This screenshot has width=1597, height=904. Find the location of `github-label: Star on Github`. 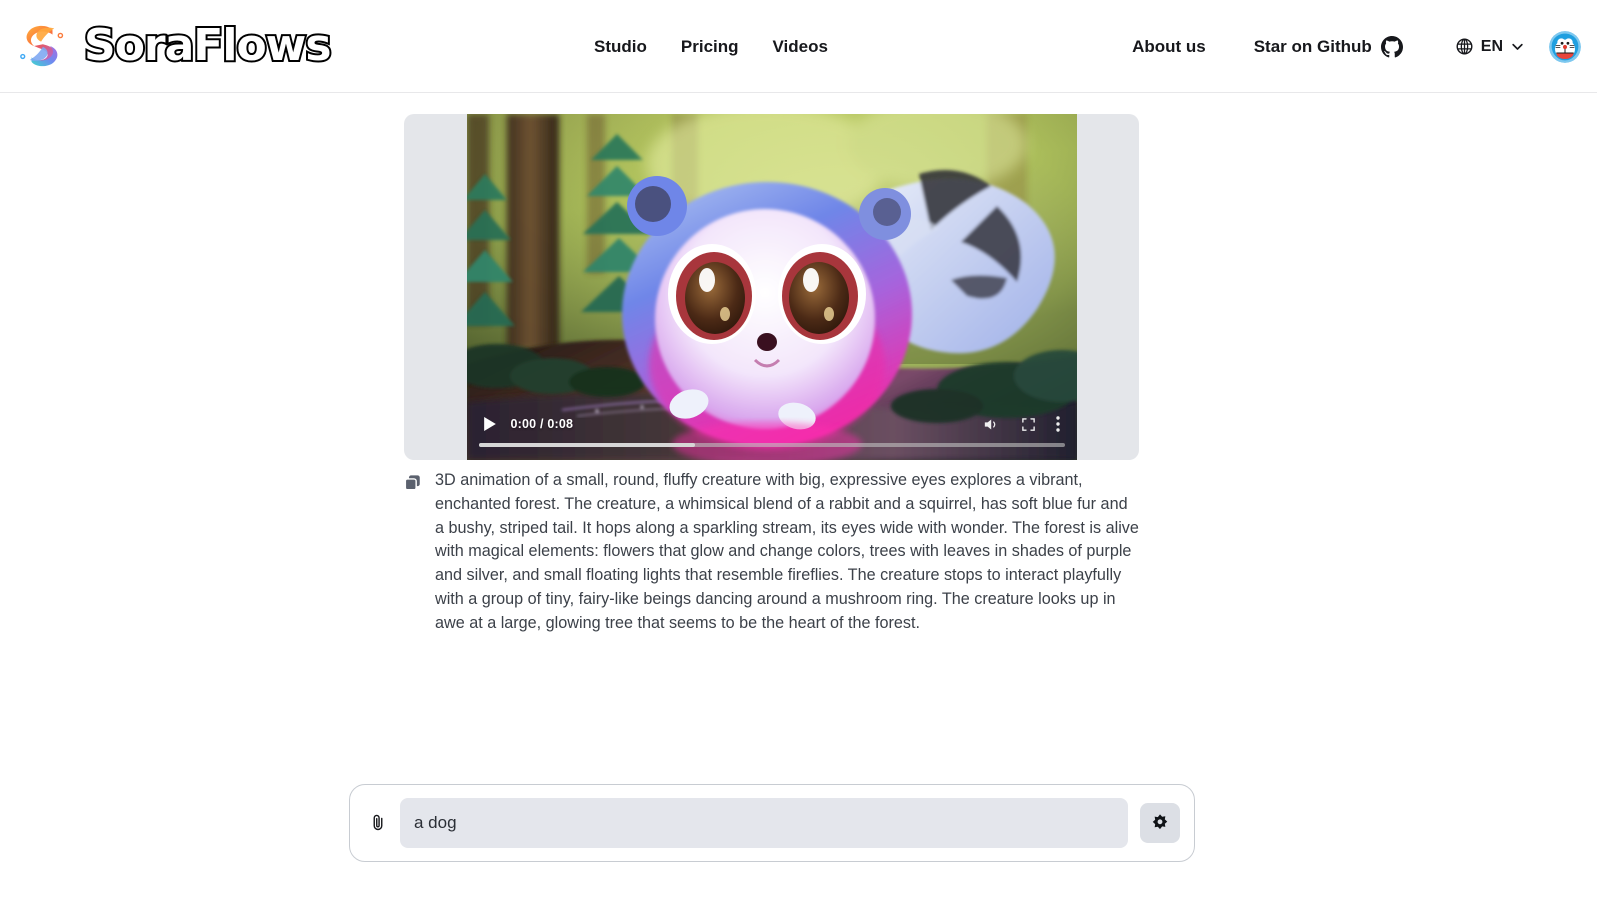

github-label: Star on Github is located at coordinates (1312, 46).